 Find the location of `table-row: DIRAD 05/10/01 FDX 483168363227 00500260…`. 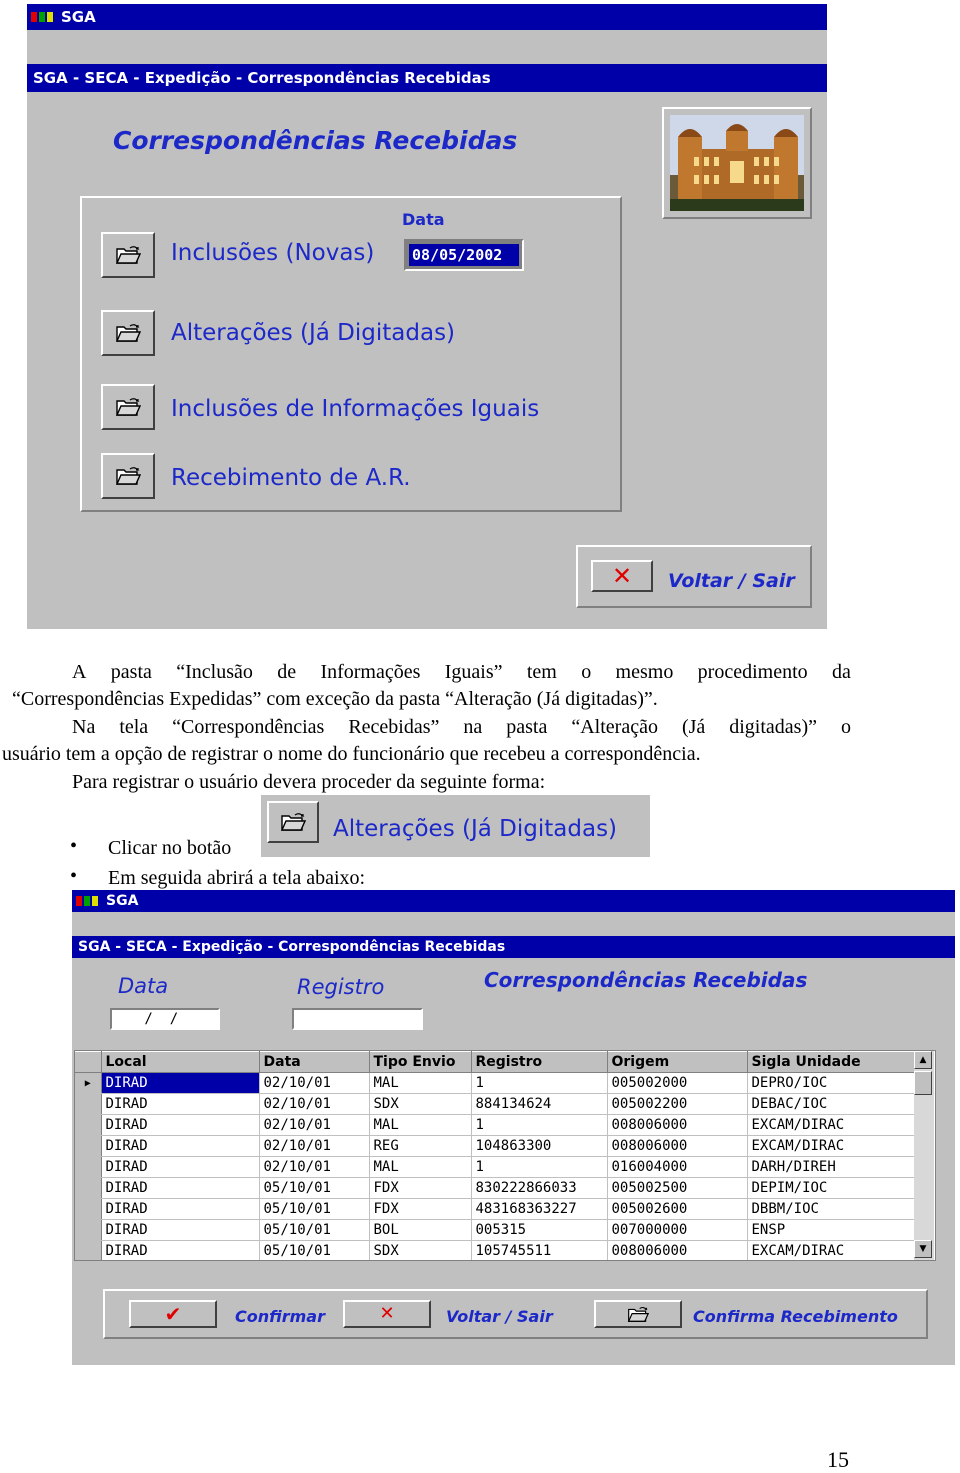

table-row: DIRAD 05/10/01 FDX 483168363227 00500260… is located at coordinates (497, 1209).